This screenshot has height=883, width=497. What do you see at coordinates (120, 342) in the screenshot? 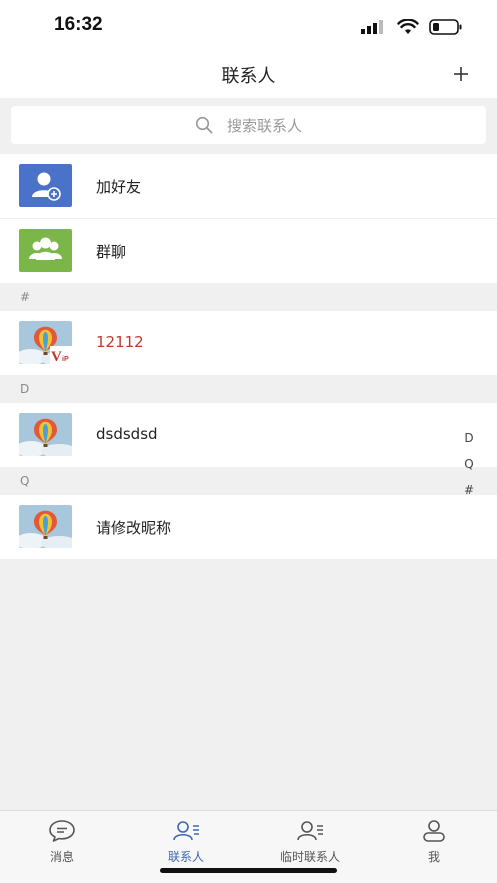
I see `contact-name: 12112` at bounding box center [120, 342].